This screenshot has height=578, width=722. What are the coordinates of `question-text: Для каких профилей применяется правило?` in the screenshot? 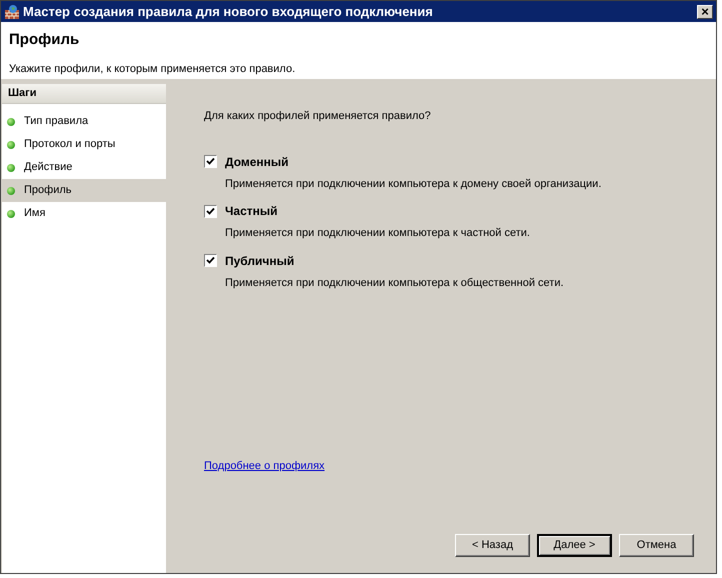 It's located at (318, 116).